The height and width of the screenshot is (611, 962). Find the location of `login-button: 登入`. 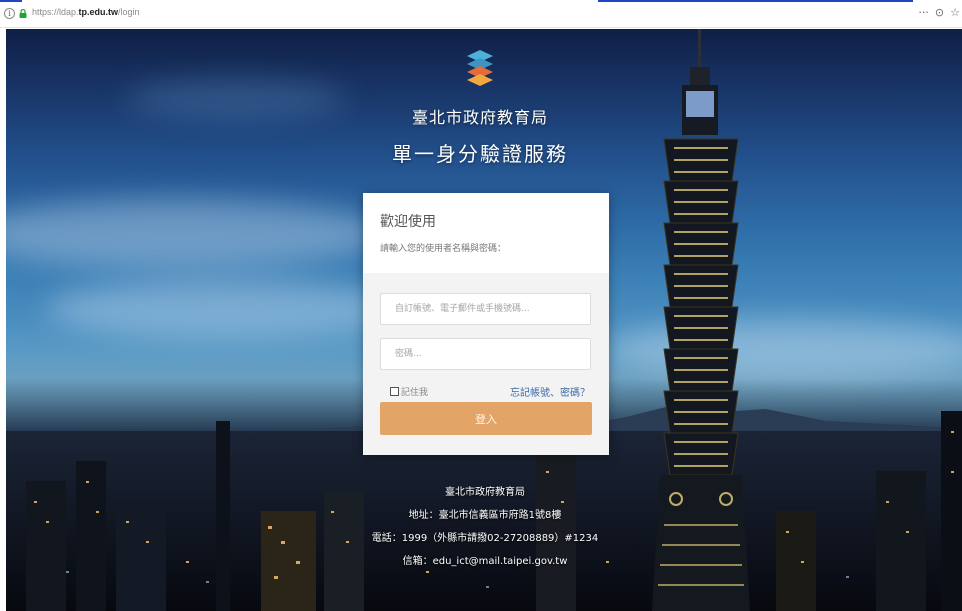

login-button: 登入 is located at coordinates (486, 418).